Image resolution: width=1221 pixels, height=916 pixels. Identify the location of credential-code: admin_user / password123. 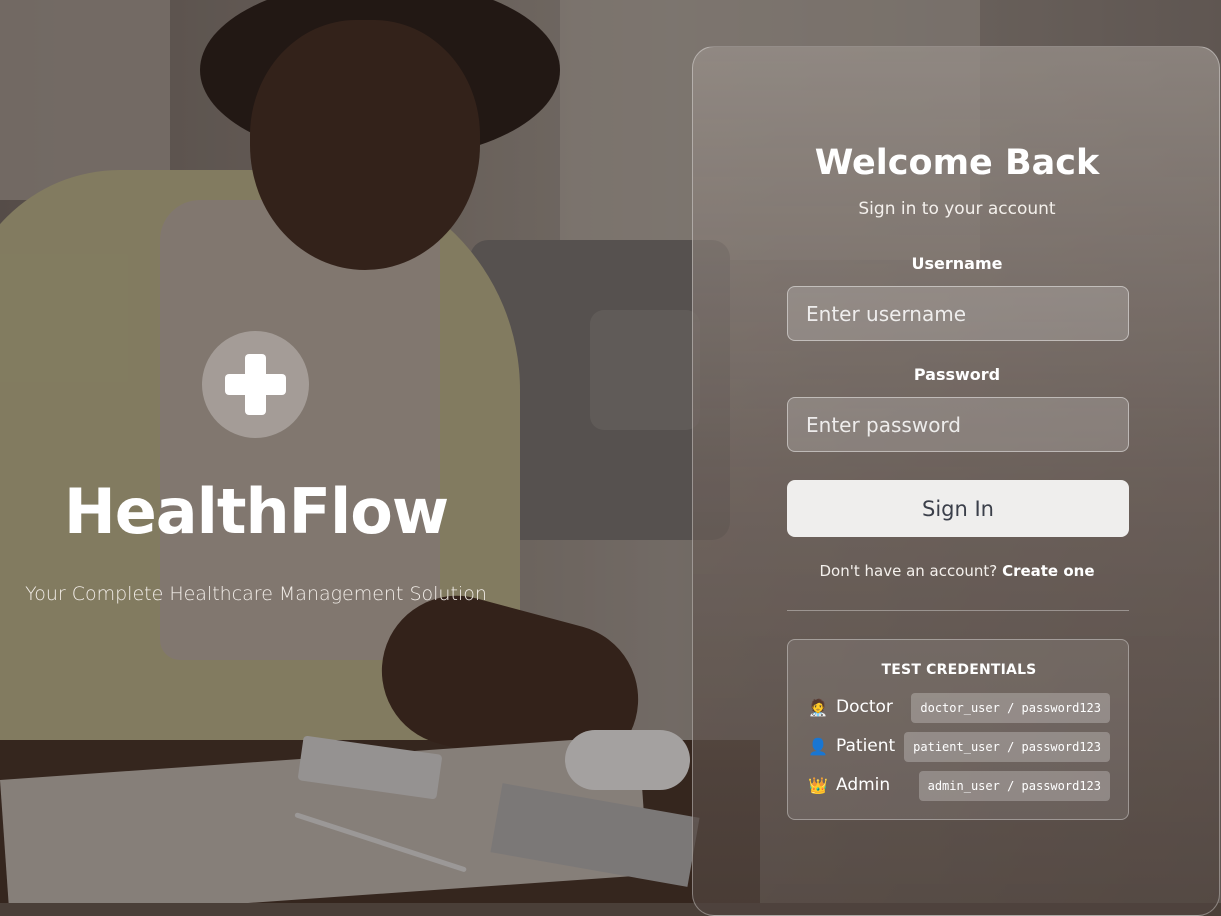
(1014, 786).